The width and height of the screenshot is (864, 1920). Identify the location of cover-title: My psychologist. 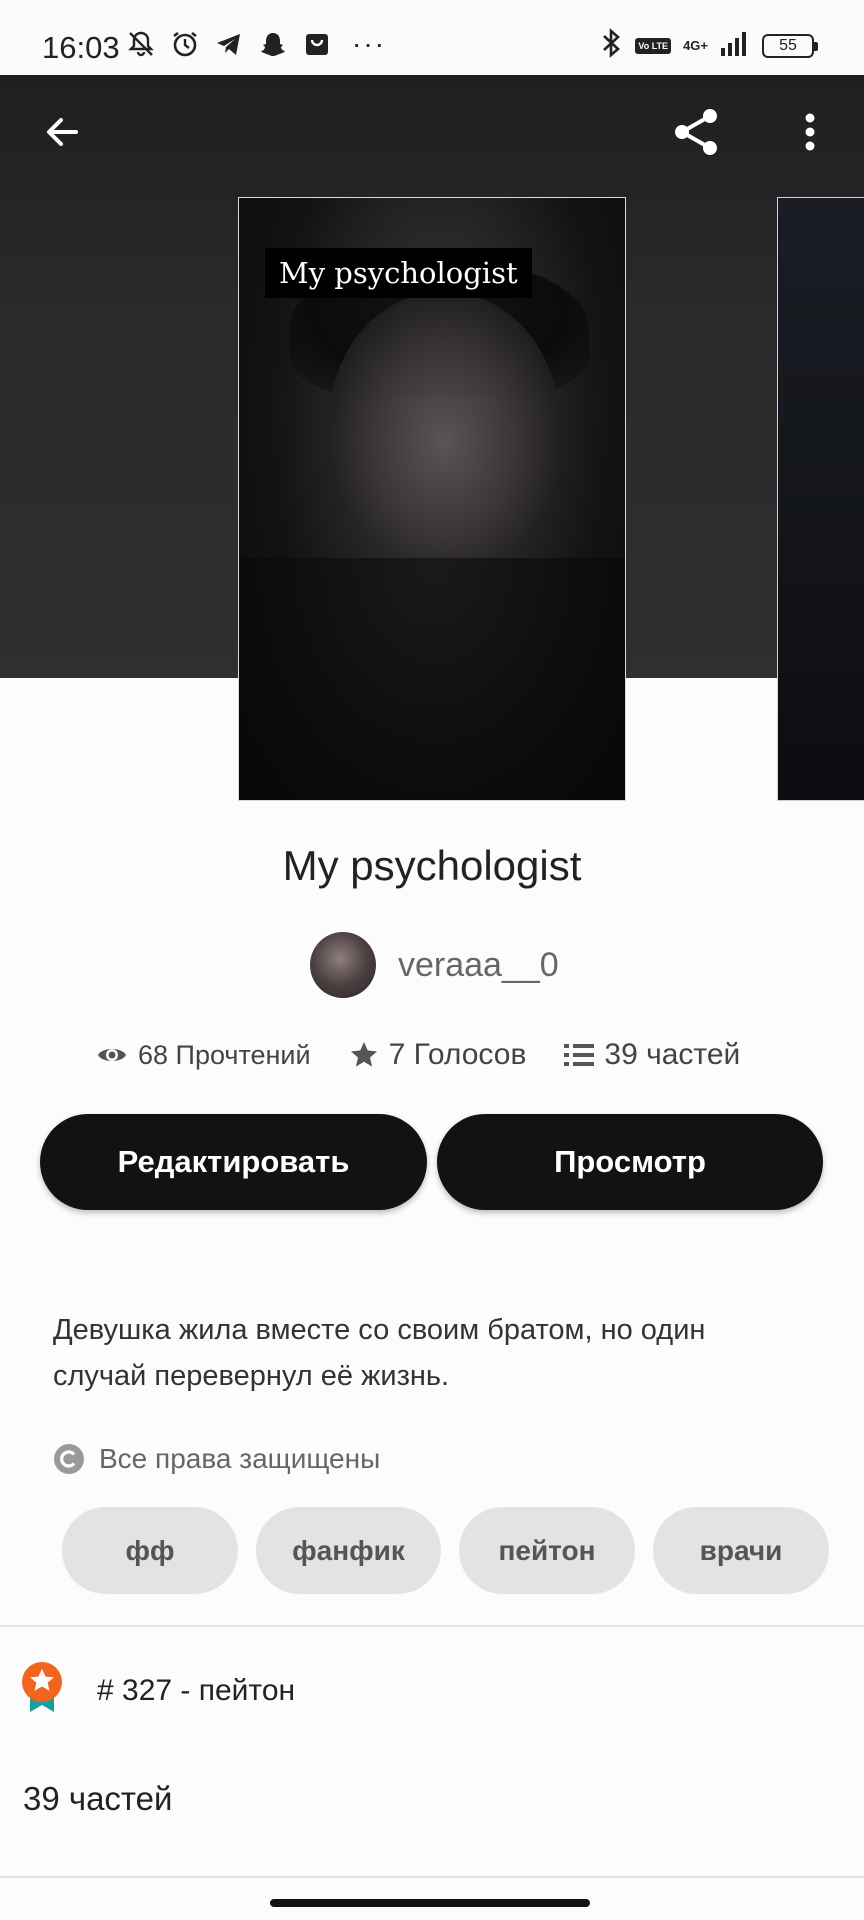
(398, 273).